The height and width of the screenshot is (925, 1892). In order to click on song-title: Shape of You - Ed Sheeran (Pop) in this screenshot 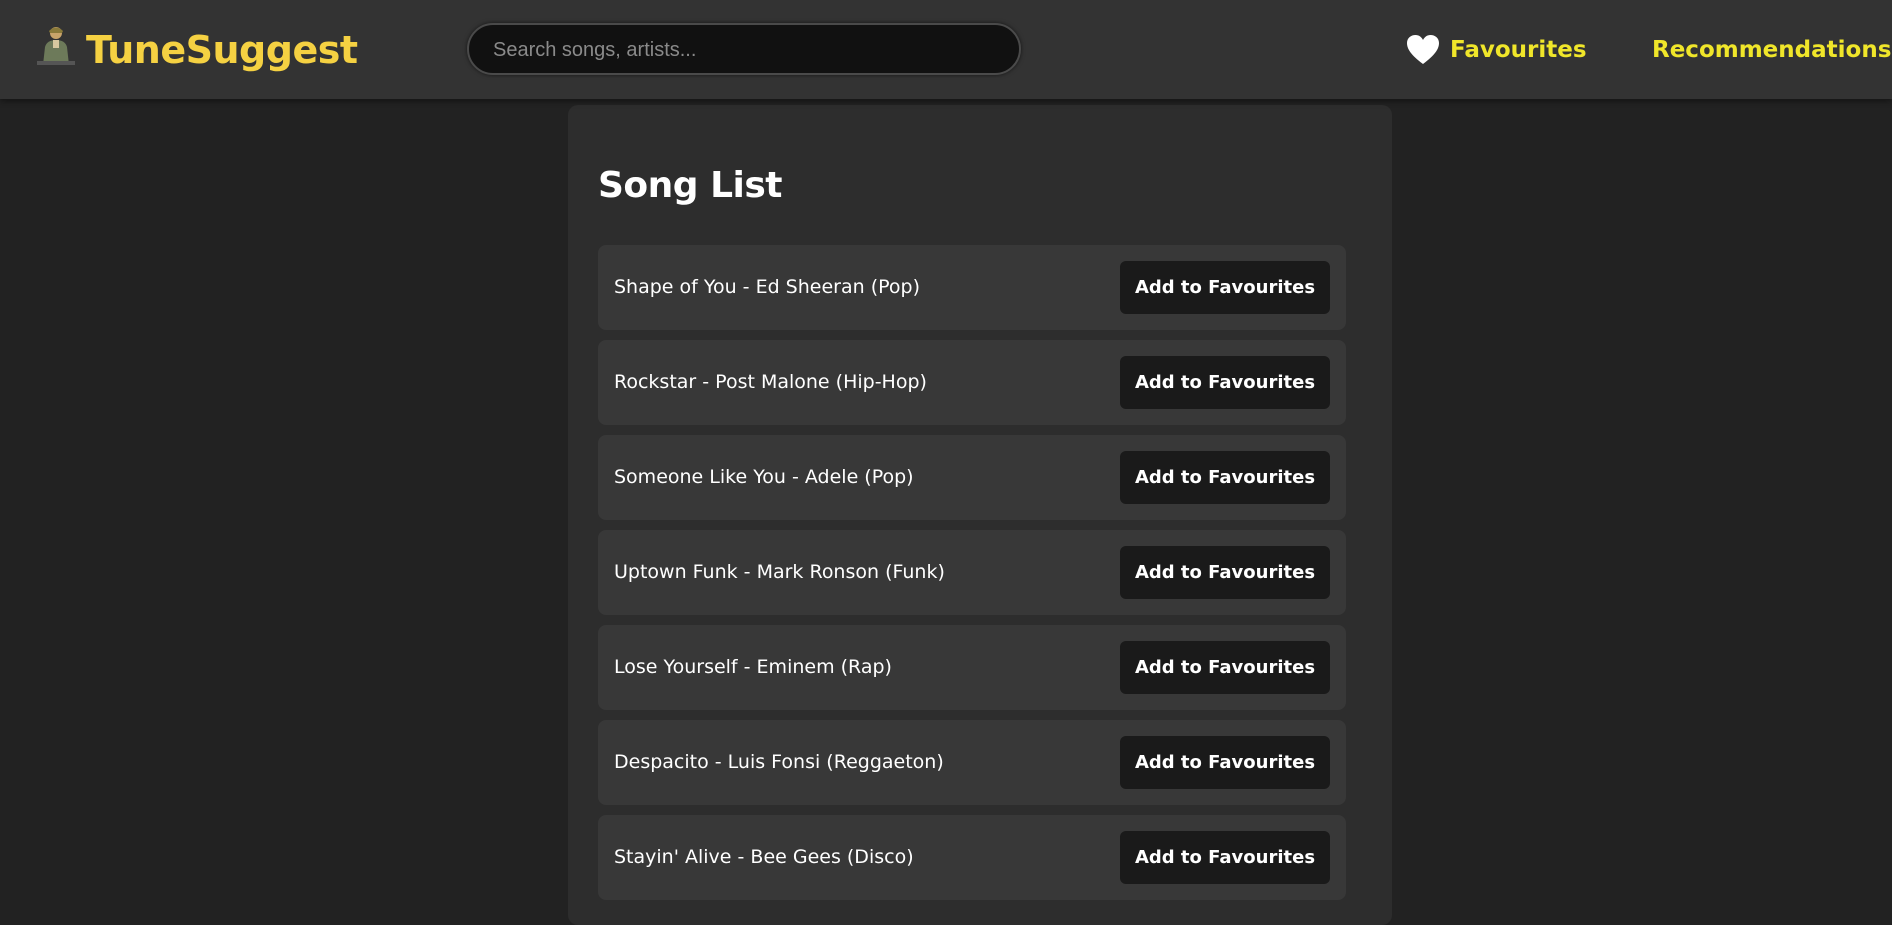, I will do `click(767, 287)`.